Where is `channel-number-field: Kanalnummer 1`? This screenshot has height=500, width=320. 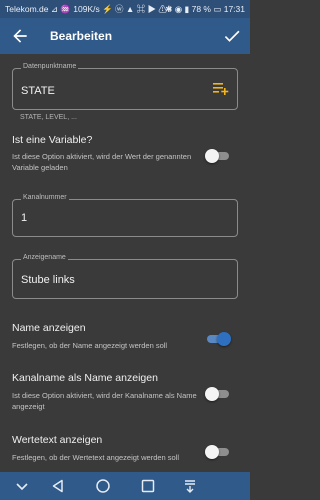 channel-number-field: Kanalnummer 1 is located at coordinates (125, 215).